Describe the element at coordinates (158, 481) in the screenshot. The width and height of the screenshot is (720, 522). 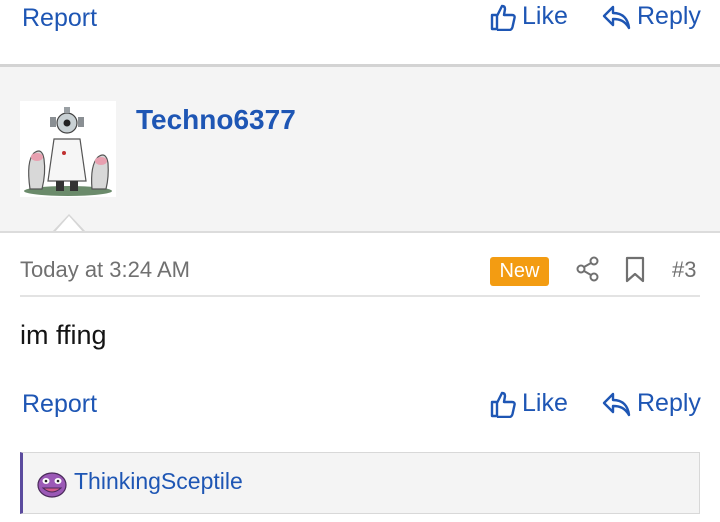
I see `reaction-username-link: ThinkingSceptile` at that location.